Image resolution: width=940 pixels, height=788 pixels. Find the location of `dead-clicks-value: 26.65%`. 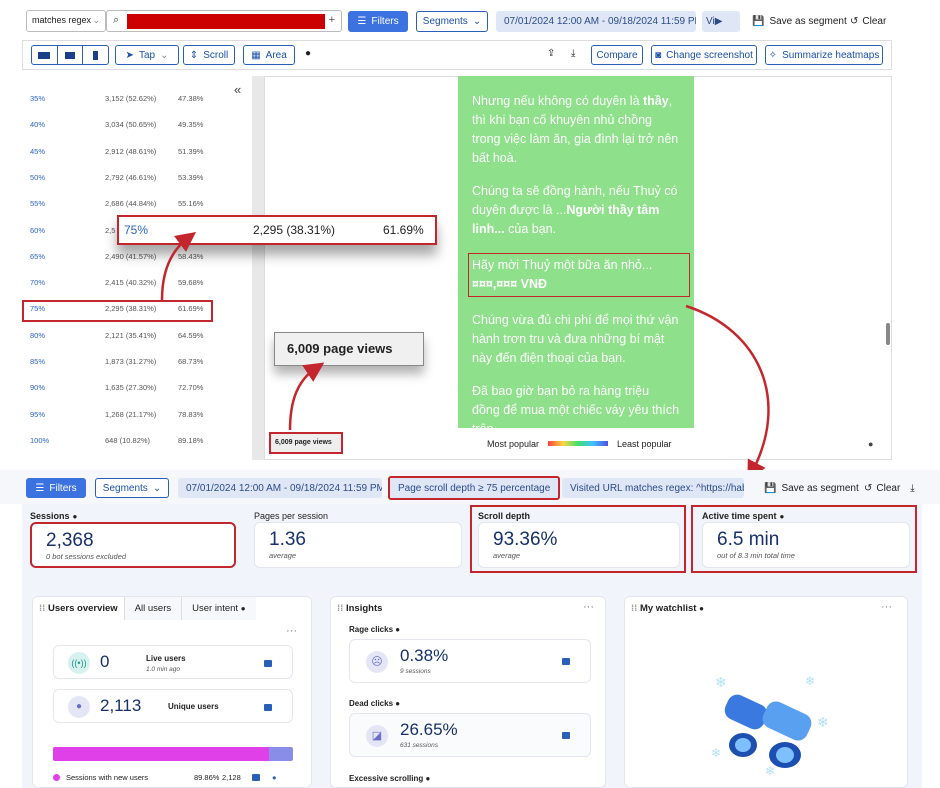

dead-clicks-value: 26.65% is located at coordinates (429, 729).